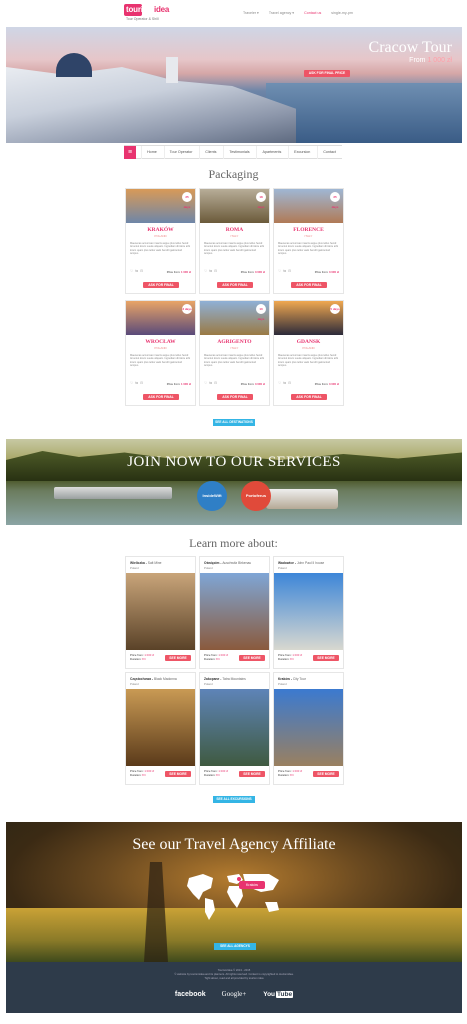 This screenshot has height=1024, width=467. Describe the element at coordinates (130, 152) in the screenshot. I see `menu-icon: ≡` at that location.